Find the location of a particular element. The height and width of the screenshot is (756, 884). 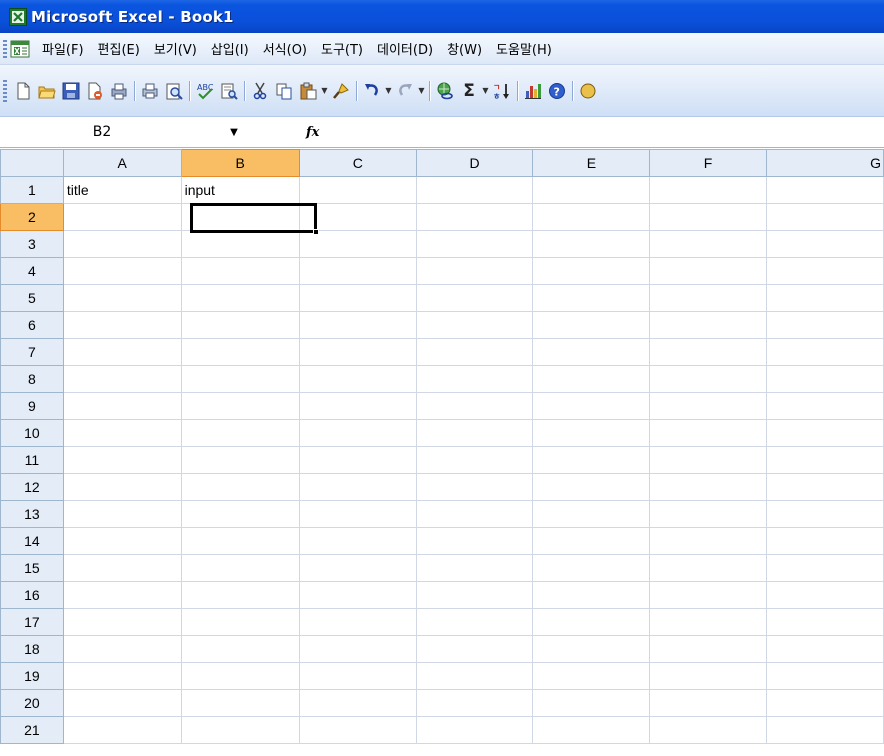

redo-button is located at coordinates (405, 91).